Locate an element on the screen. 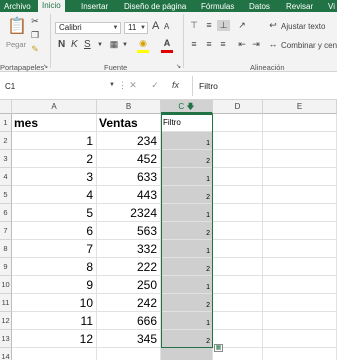 The image size is (337, 360). row-header: 1 is located at coordinates (6, 123).